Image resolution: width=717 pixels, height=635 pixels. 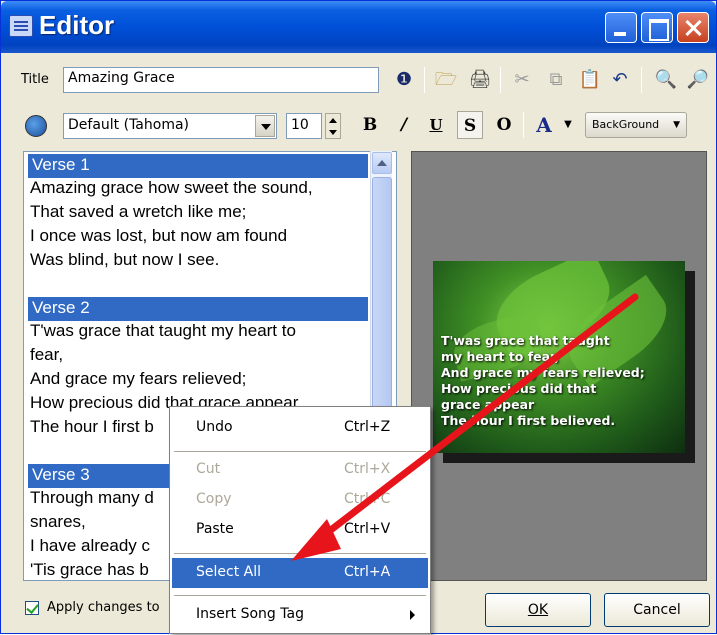 What do you see at coordinates (221, 80) in the screenshot?
I see `title-input: Amazing Grace` at bounding box center [221, 80].